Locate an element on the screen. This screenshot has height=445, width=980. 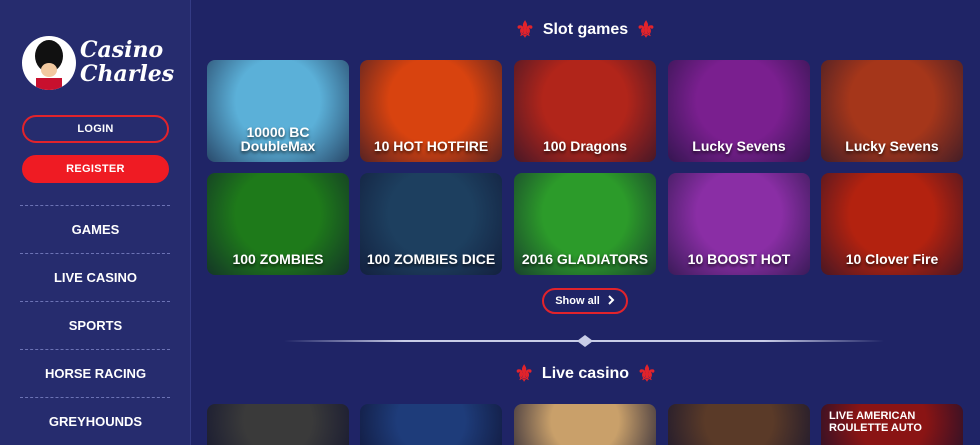
login-button: LOGIN is located at coordinates (95, 129).